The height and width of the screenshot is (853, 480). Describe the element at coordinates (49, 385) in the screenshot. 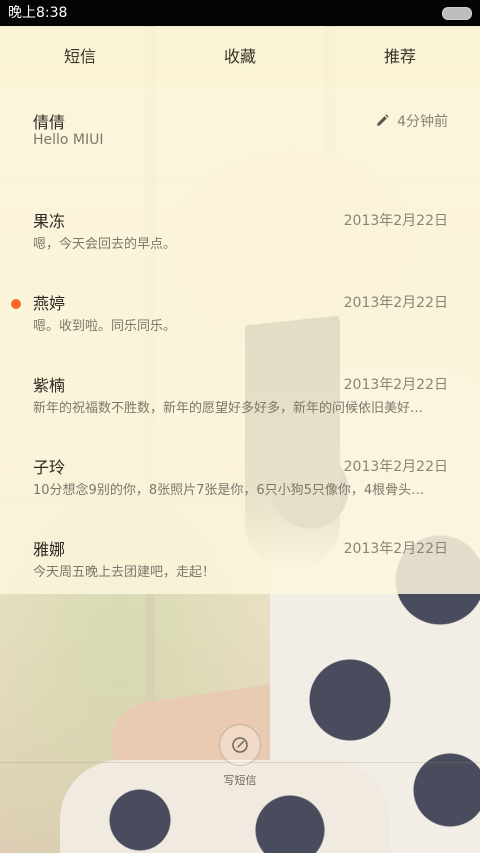

I see `contact-name: 紫楠` at that location.